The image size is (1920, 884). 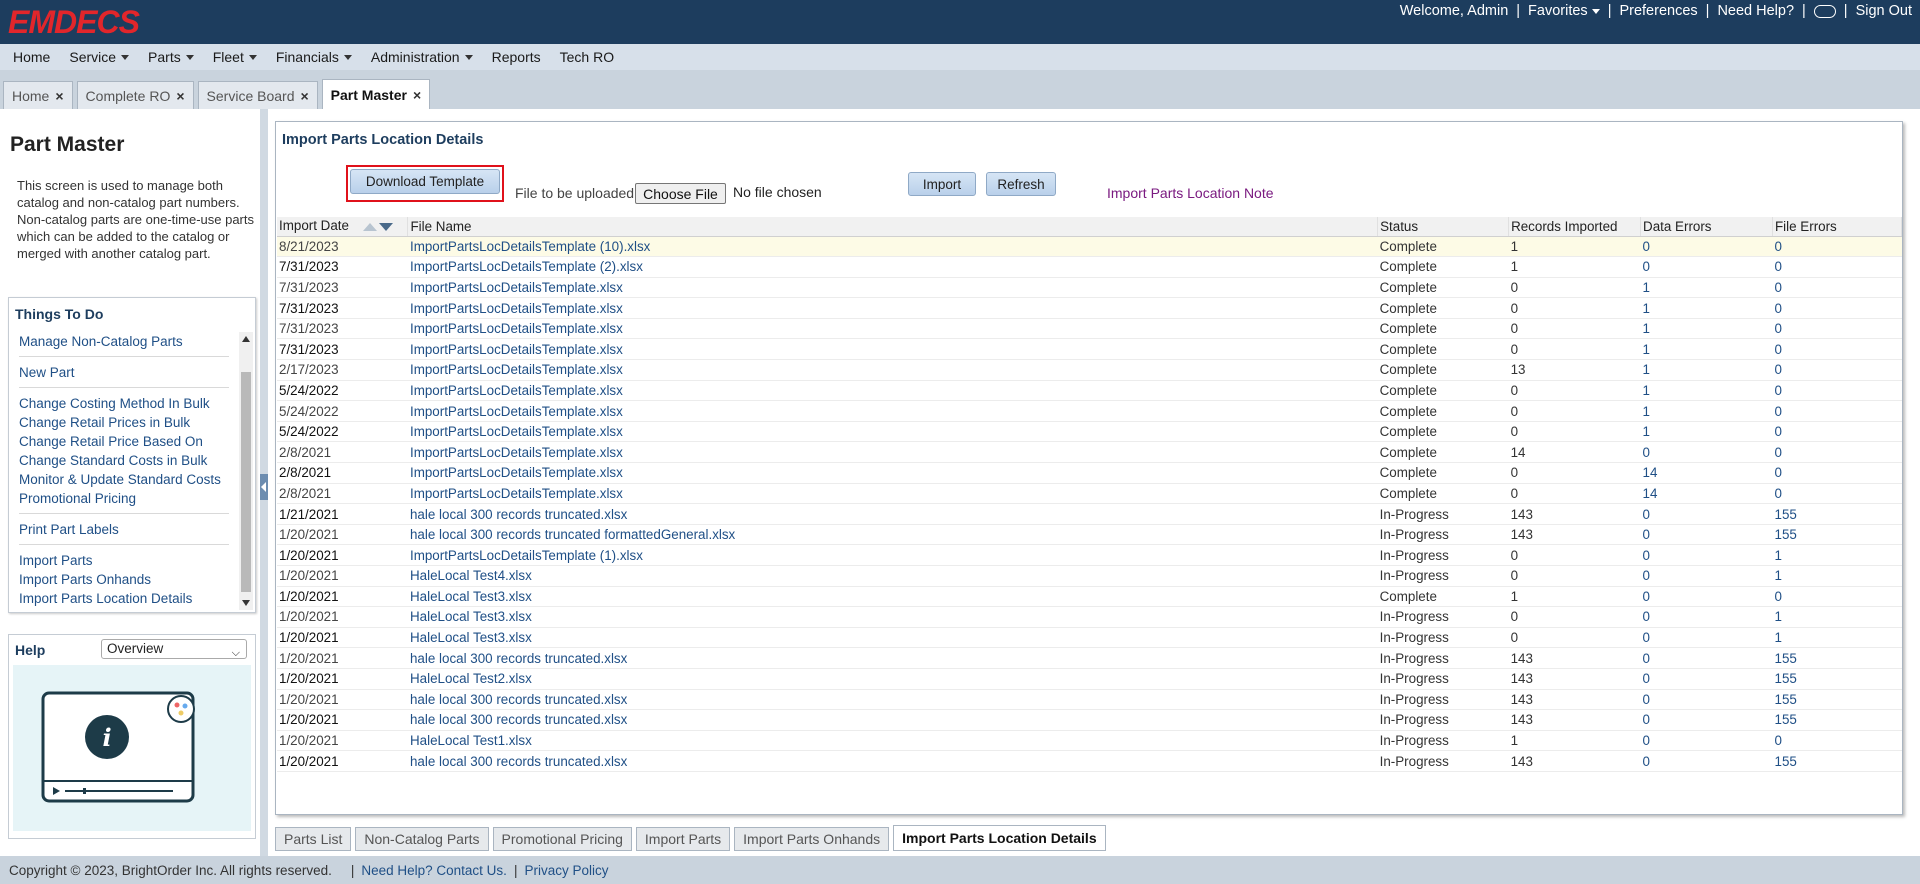 What do you see at coordinates (1884, 11) in the screenshot?
I see `sign-out-link: Sign Out` at bounding box center [1884, 11].